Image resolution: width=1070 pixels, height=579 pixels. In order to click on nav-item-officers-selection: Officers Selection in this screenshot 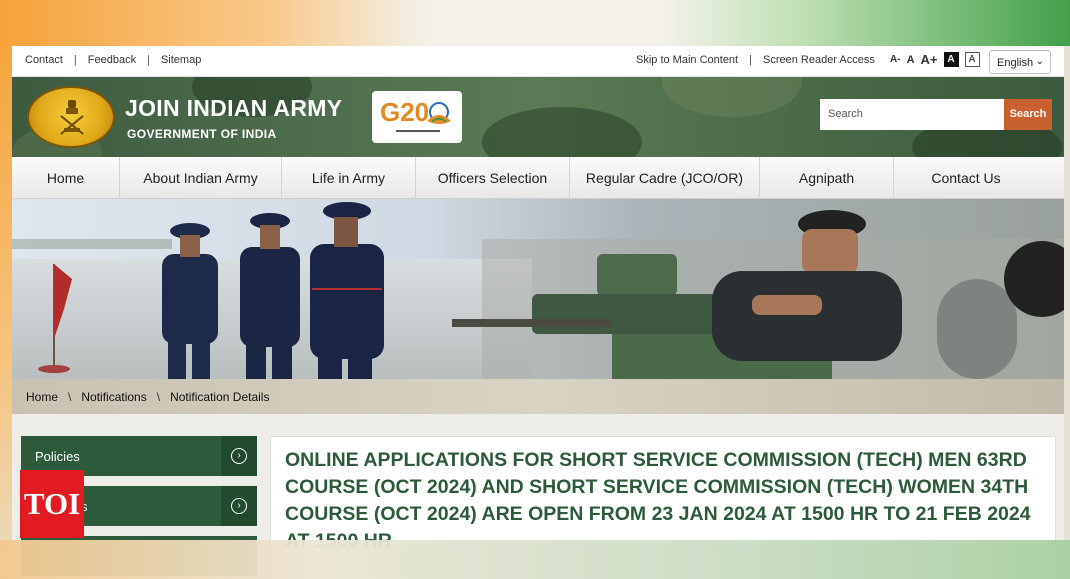, I will do `click(493, 178)`.